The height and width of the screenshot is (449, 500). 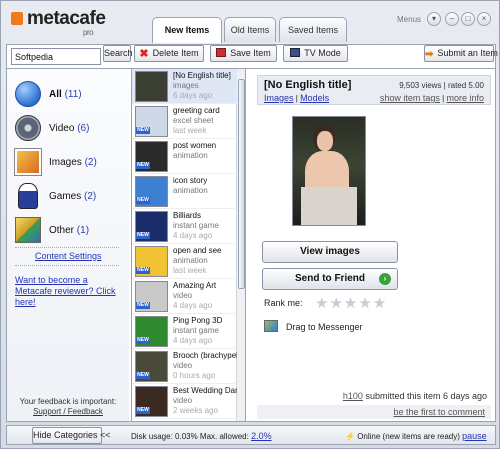 I want to click on scrollbar-thumb, so click(x=241, y=184).